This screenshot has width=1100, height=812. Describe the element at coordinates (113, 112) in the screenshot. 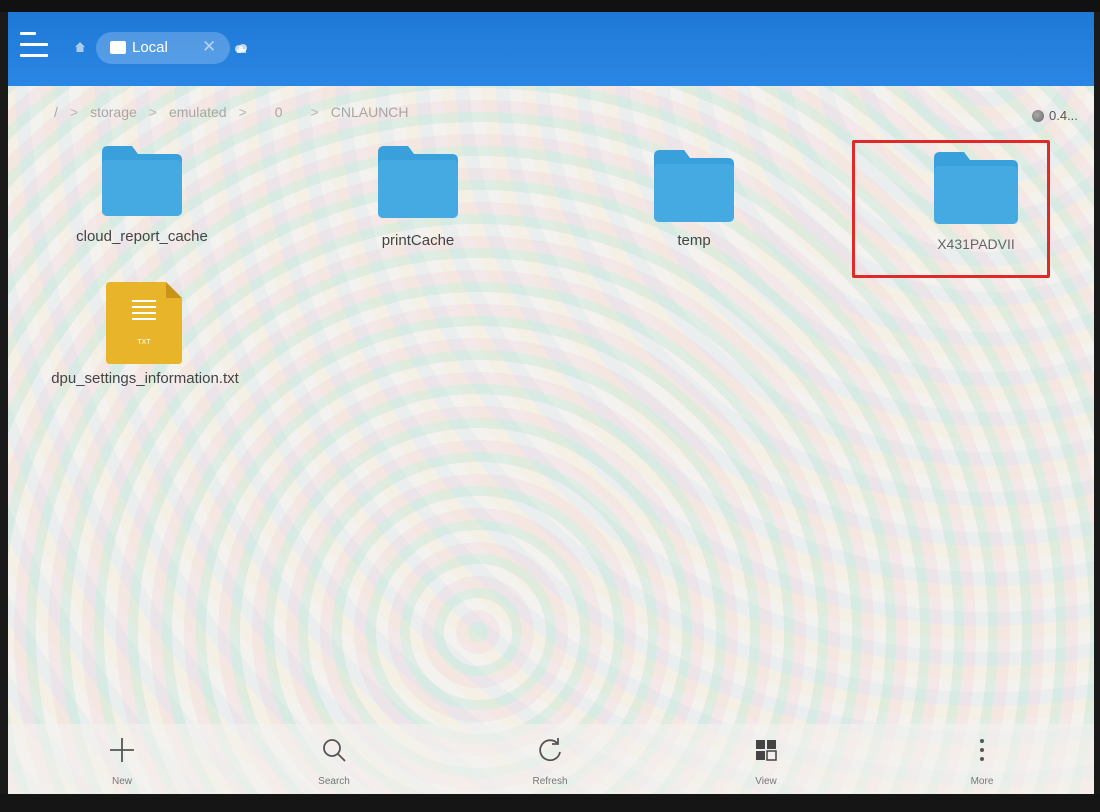

I see `breadcrumb-storage: storage` at that location.